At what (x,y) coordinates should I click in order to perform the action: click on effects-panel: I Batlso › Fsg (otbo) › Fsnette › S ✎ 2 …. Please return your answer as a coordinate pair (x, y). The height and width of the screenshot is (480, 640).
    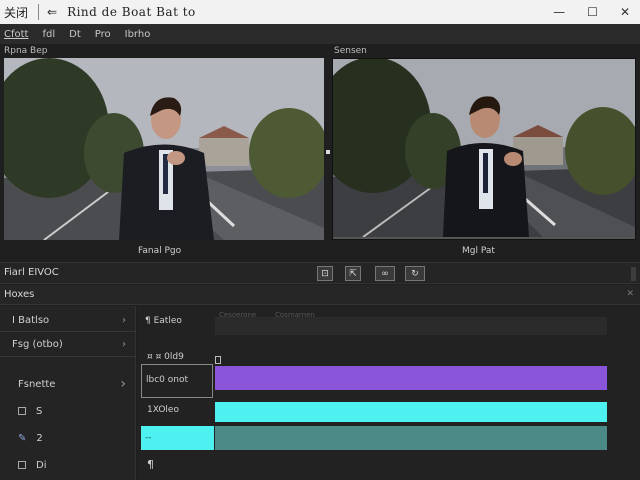
    Looking at the image, I should click on (68, 393).